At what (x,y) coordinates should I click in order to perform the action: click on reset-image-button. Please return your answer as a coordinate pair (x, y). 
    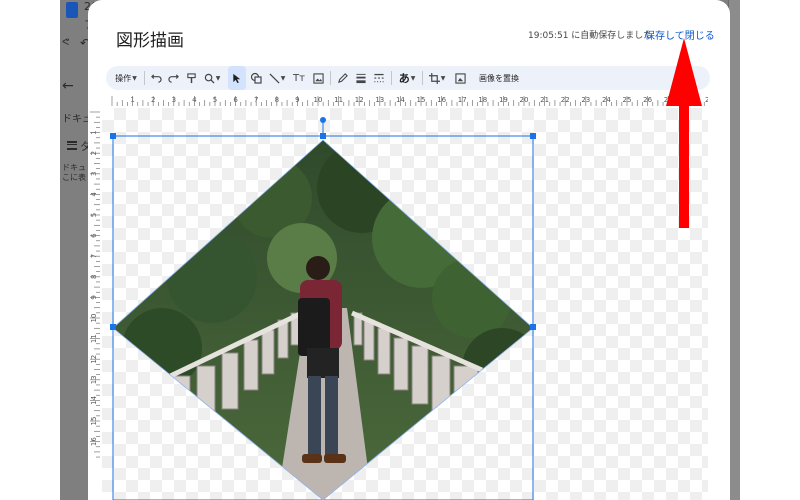
    Looking at the image, I should click on (460, 78).